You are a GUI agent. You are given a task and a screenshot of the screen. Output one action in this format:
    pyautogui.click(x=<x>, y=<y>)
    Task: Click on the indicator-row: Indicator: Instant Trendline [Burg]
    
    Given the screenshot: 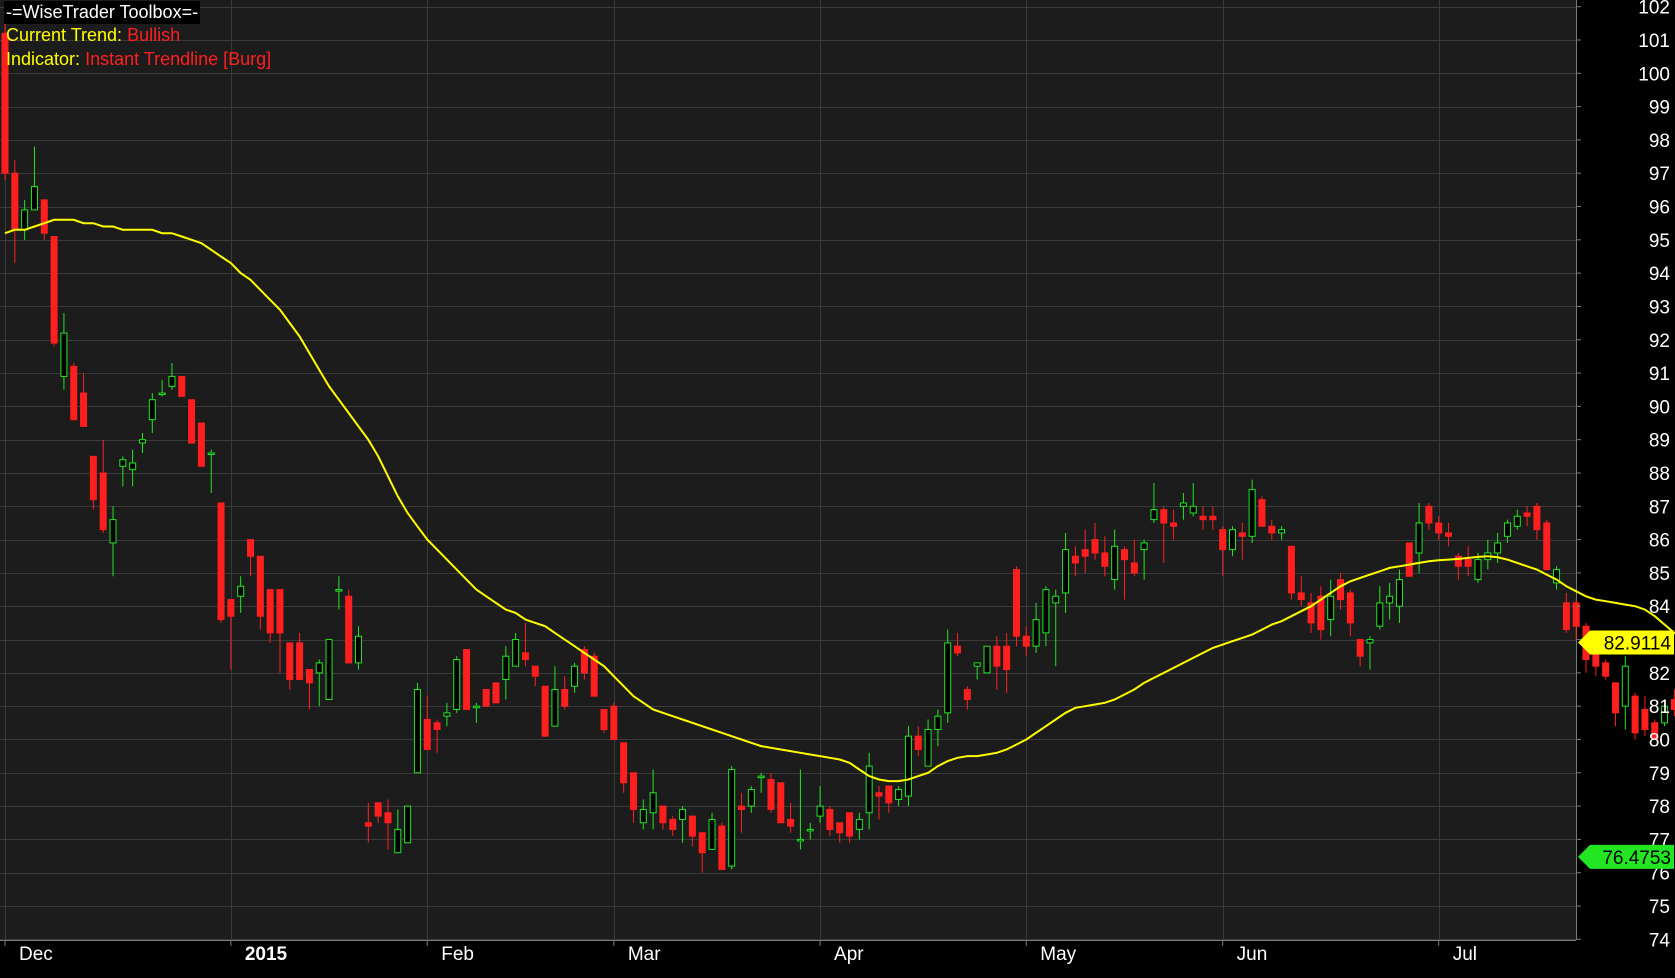 What is the action you would take?
    pyautogui.click(x=138, y=59)
    